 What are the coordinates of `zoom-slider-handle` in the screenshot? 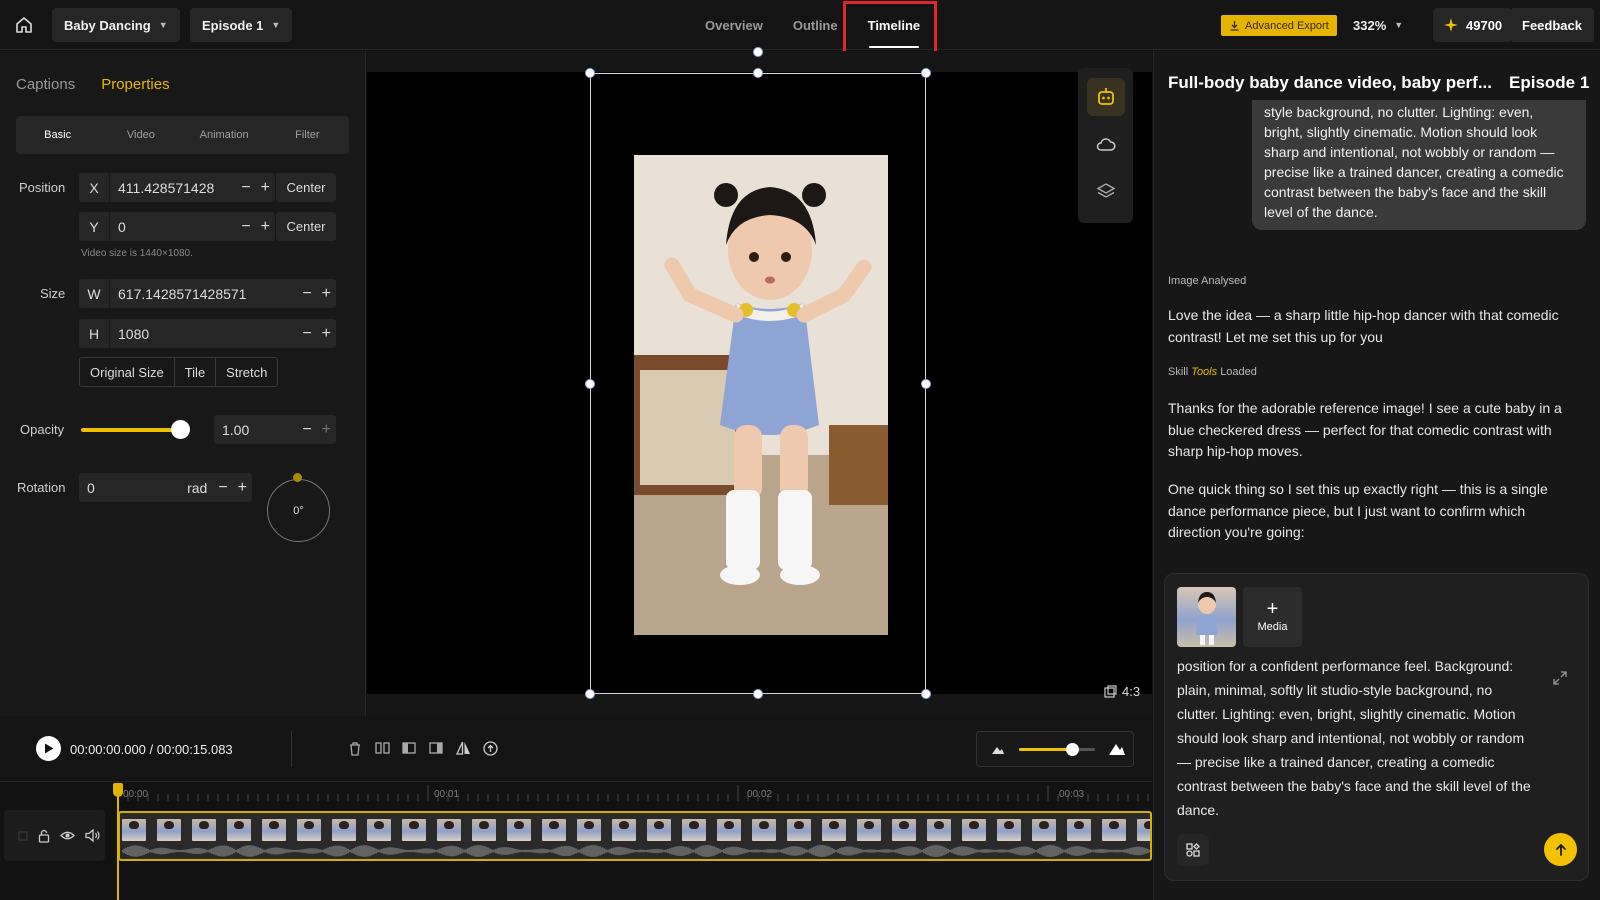 It's located at (1073, 749).